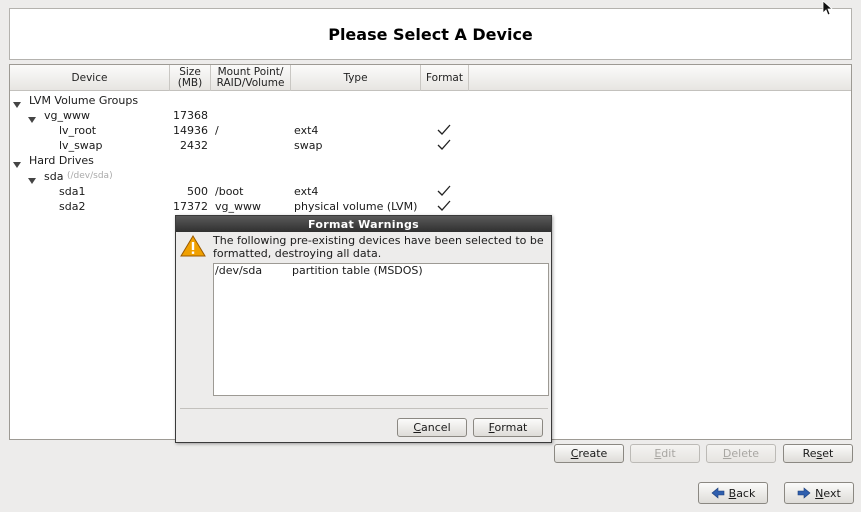 The width and height of the screenshot is (861, 512). What do you see at coordinates (78, 130) in the screenshot?
I see `device-name: lv_root` at bounding box center [78, 130].